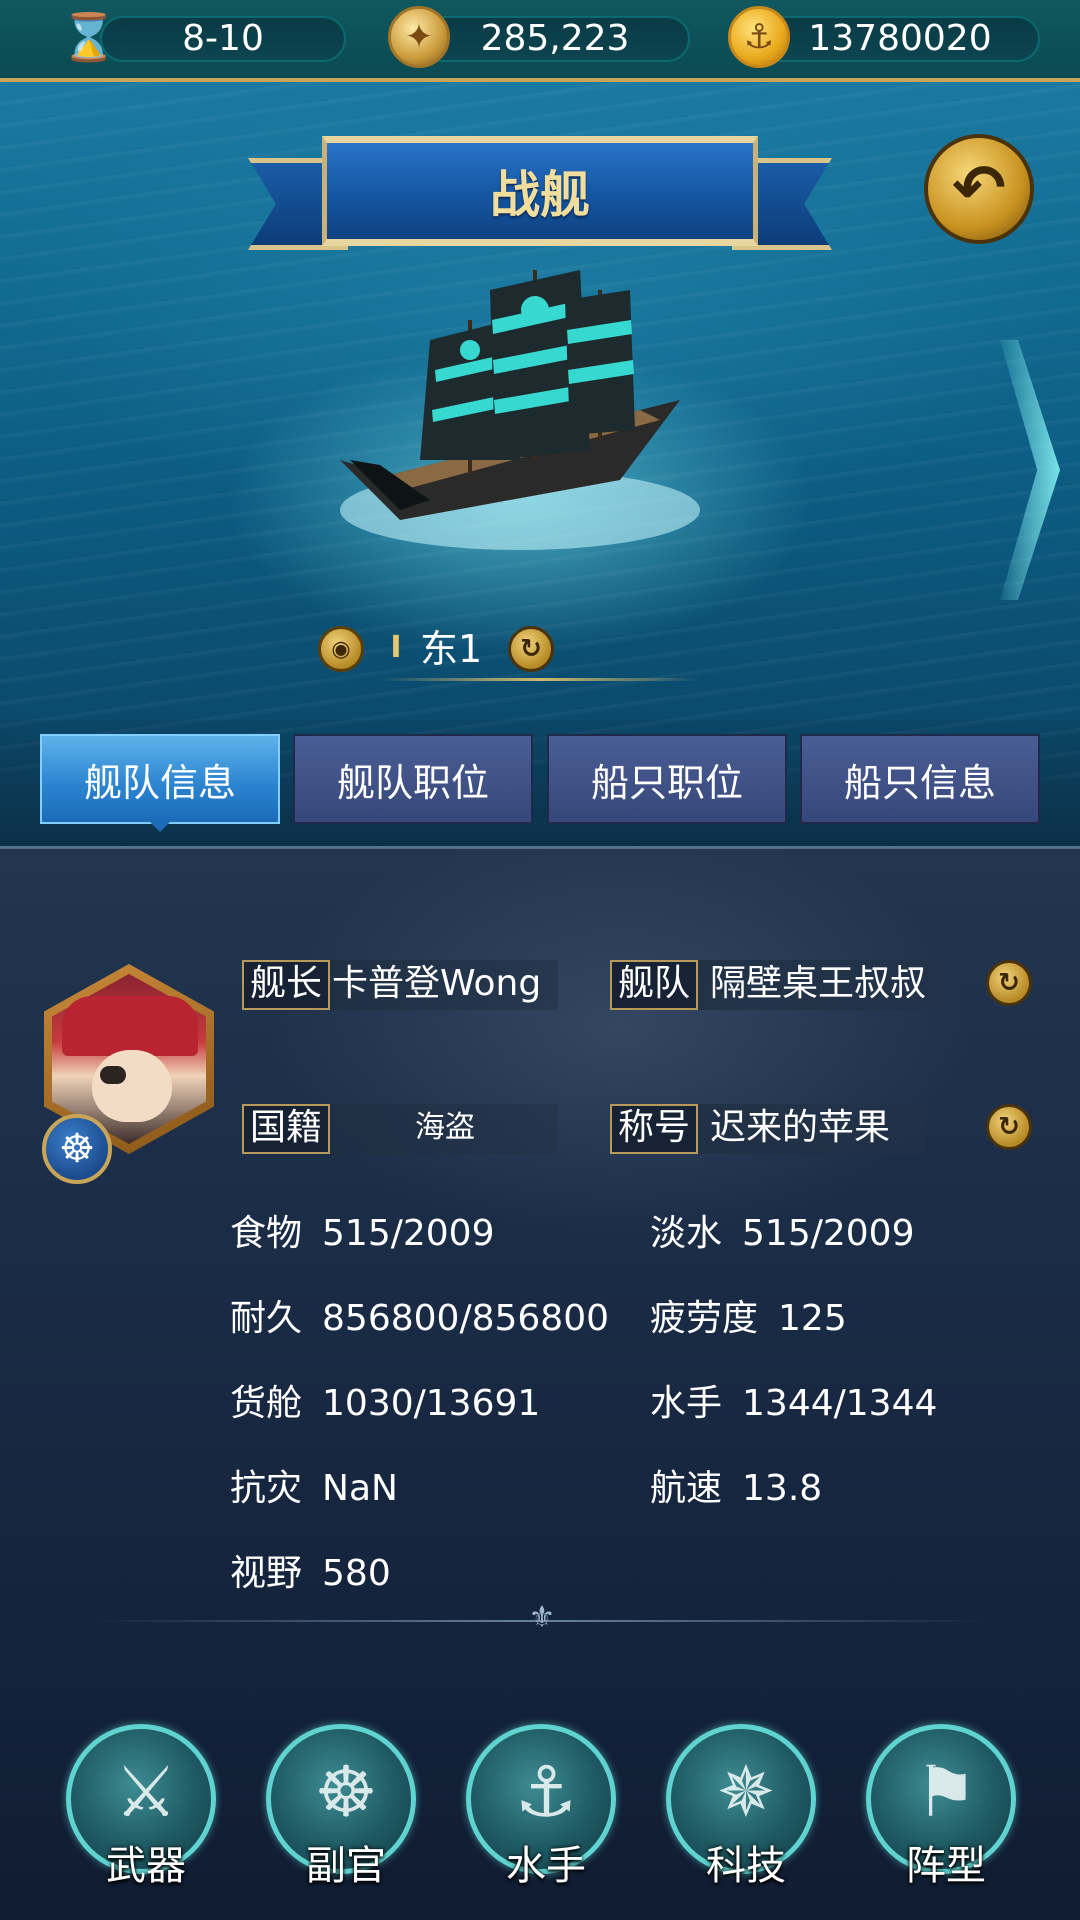 The width and height of the screenshot is (1080, 1920). What do you see at coordinates (266, 1403) in the screenshot?
I see `stat-cargo-label: 货舱` at bounding box center [266, 1403].